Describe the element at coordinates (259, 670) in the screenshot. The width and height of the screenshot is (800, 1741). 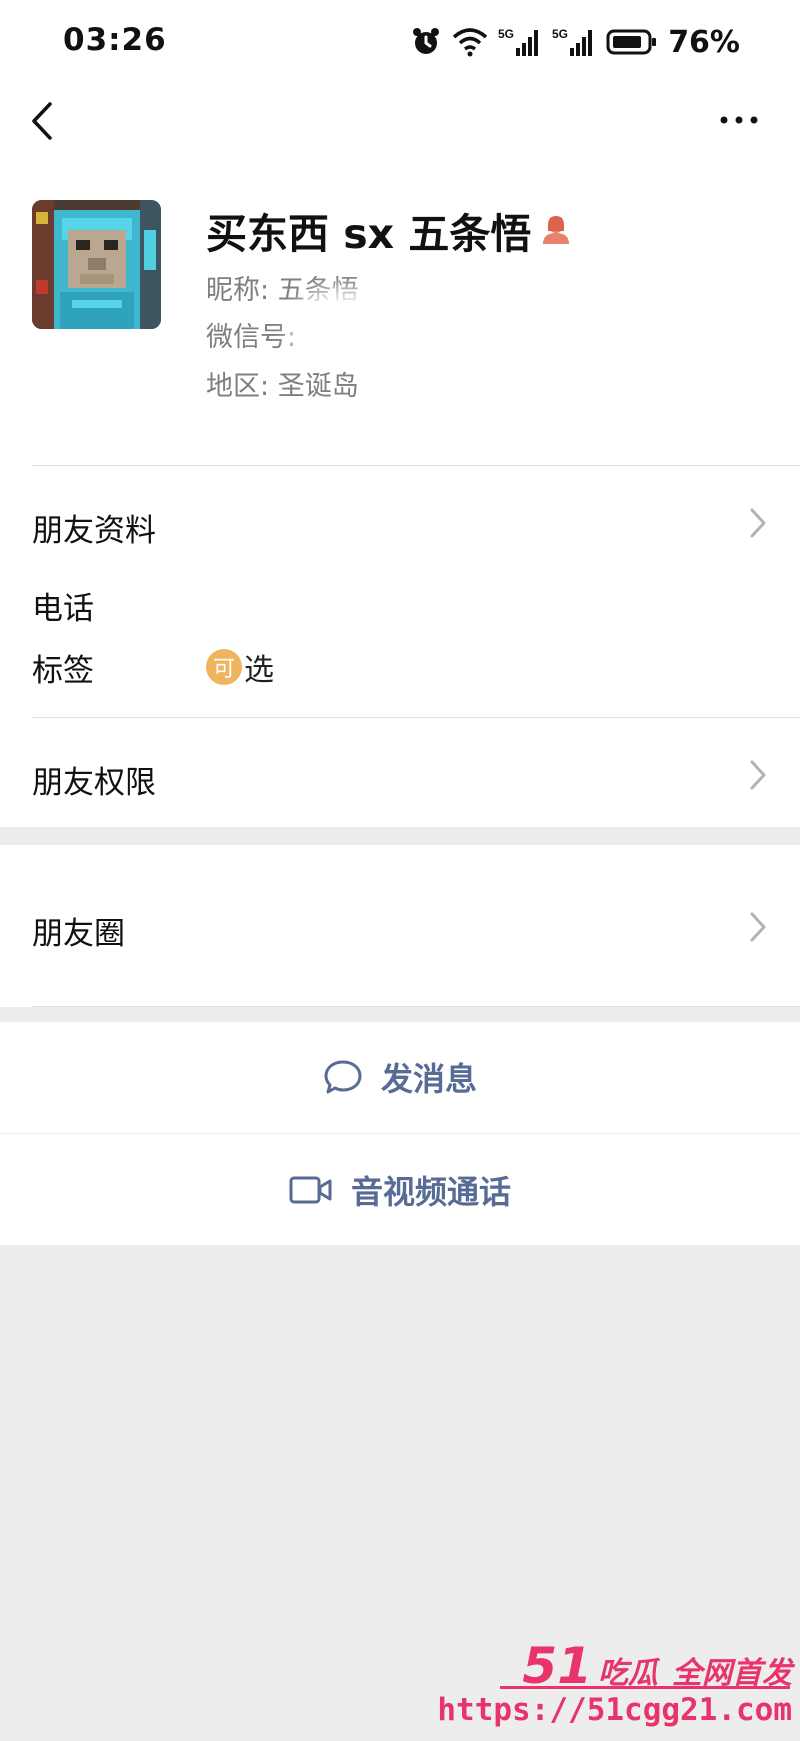
I see `tag-value: 选` at that location.